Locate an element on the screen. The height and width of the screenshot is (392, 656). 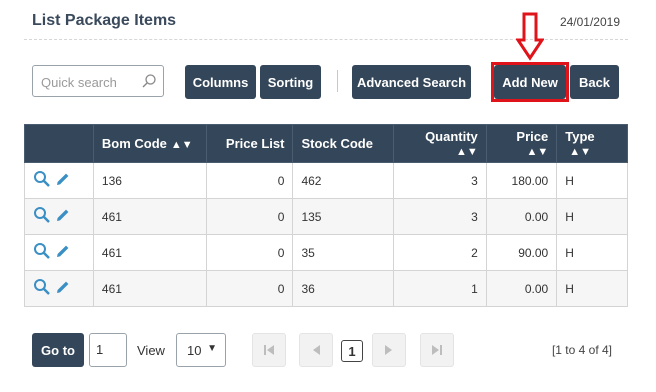
column-header-price-list: Price List is located at coordinates (249, 143).